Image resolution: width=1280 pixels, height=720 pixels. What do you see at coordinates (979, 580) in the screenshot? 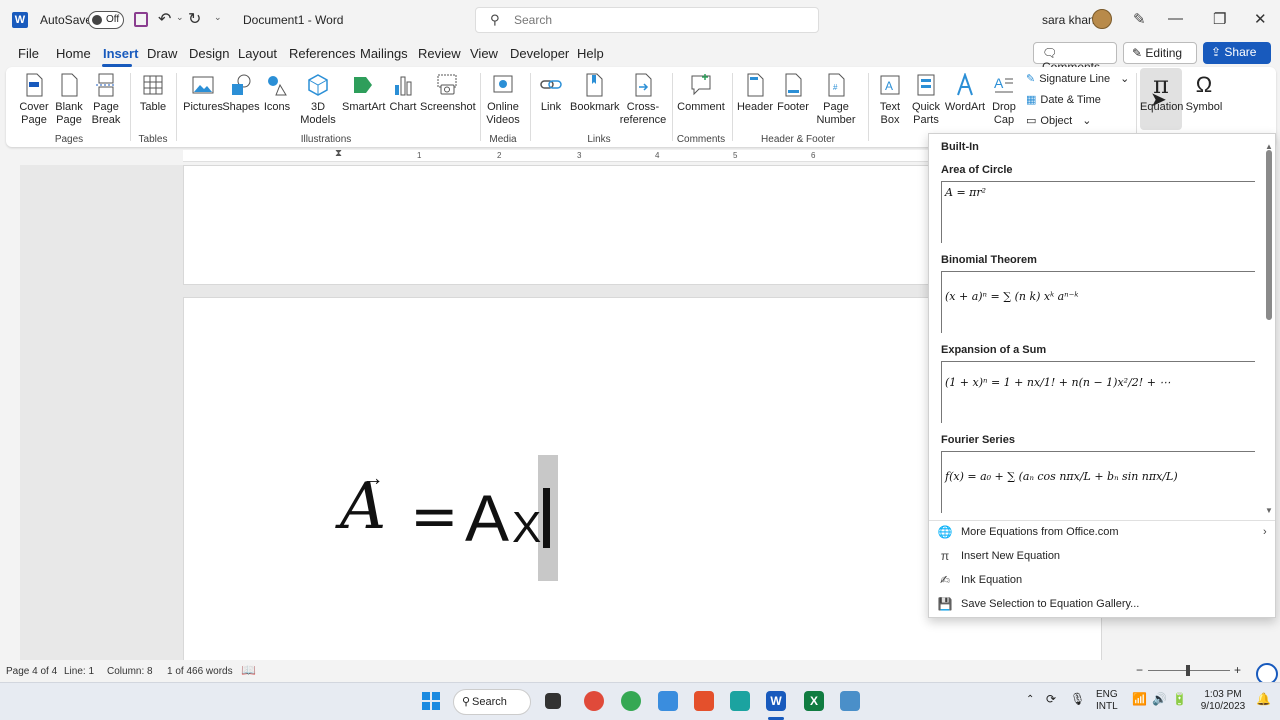
I see `ink-equation-menu-item: ✍ Ink Equation` at bounding box center [979, 580].